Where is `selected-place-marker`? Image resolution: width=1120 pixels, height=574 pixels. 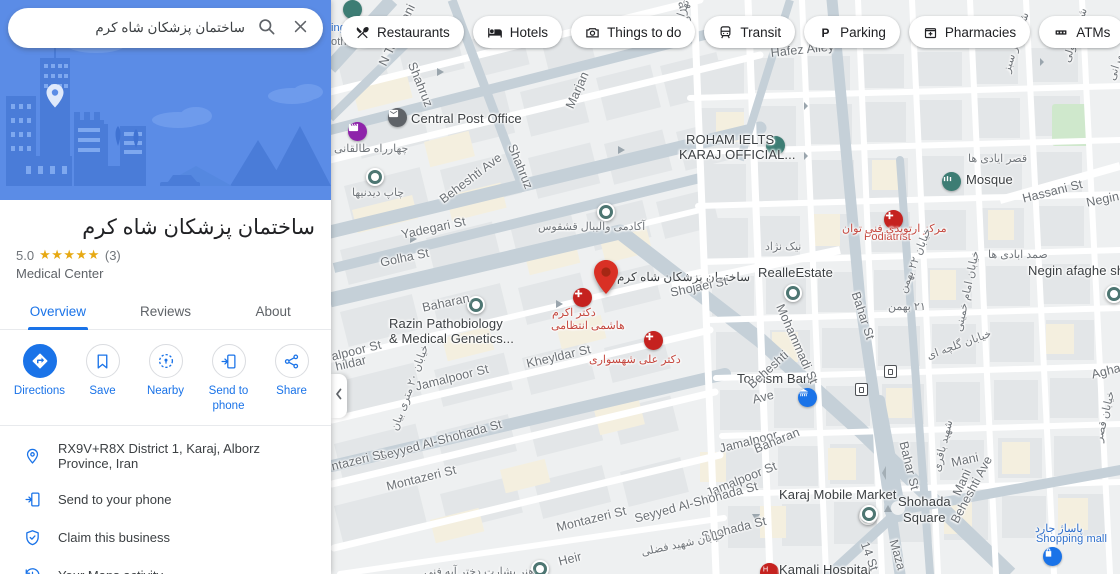 selected-place-marker is located at coordinates (606, 277).